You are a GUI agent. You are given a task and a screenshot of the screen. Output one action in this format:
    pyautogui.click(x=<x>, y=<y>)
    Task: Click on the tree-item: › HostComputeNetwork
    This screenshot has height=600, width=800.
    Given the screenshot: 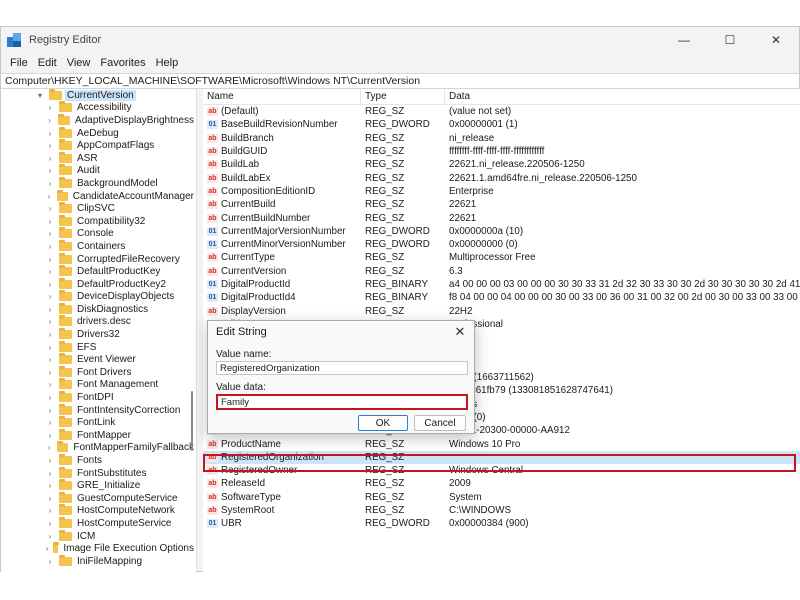 What is the action you would take?
    pyautogui.click(x=98, y=511)
    